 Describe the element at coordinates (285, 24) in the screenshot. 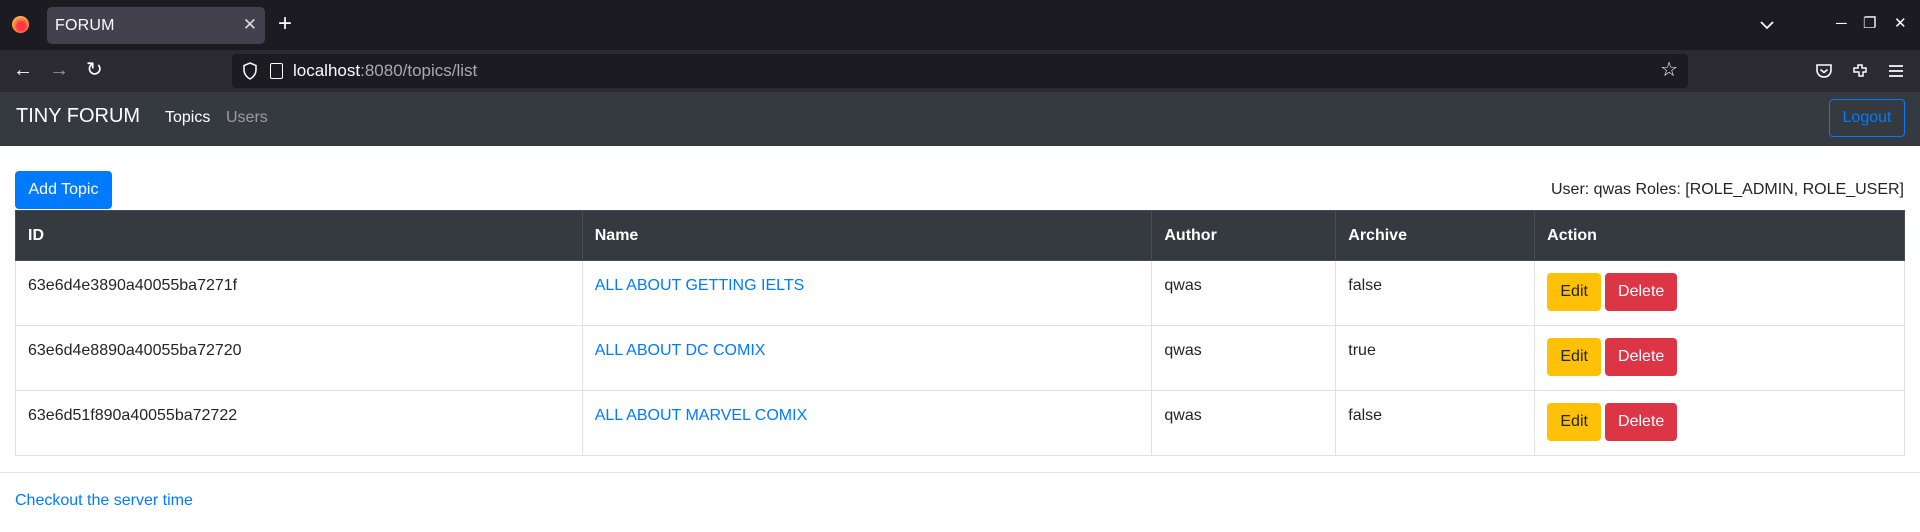

I see `new-tab-icon: +` at that location.